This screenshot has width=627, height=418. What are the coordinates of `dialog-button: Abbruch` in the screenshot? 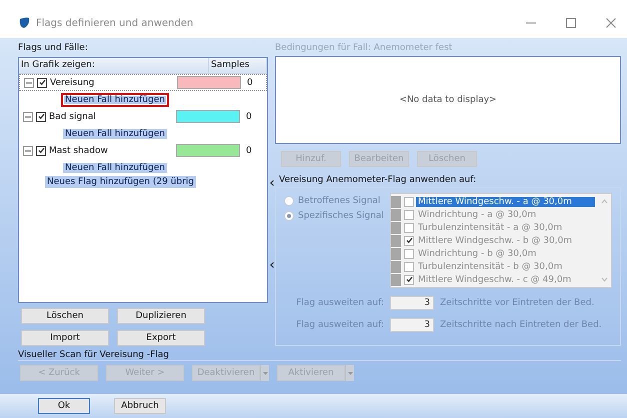 It's located at (140, 406).